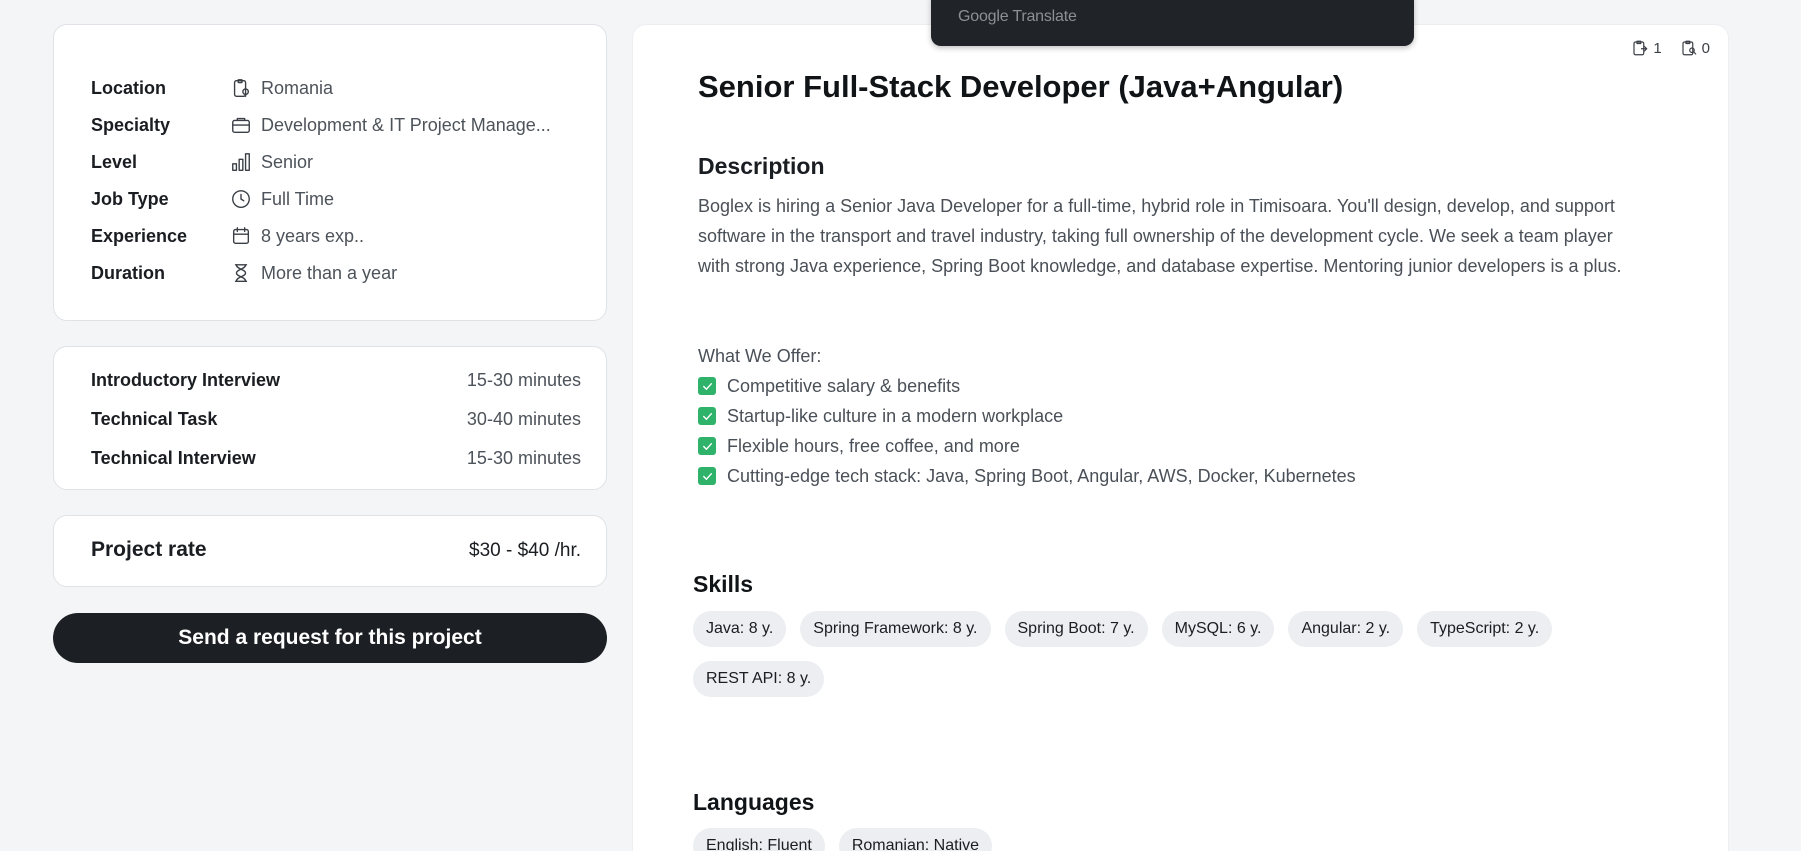  What do you see at coordinates (523, 418) in the screenshot?
I see `step-duration: 30-40 minutes` at bounding box center [523, 418].